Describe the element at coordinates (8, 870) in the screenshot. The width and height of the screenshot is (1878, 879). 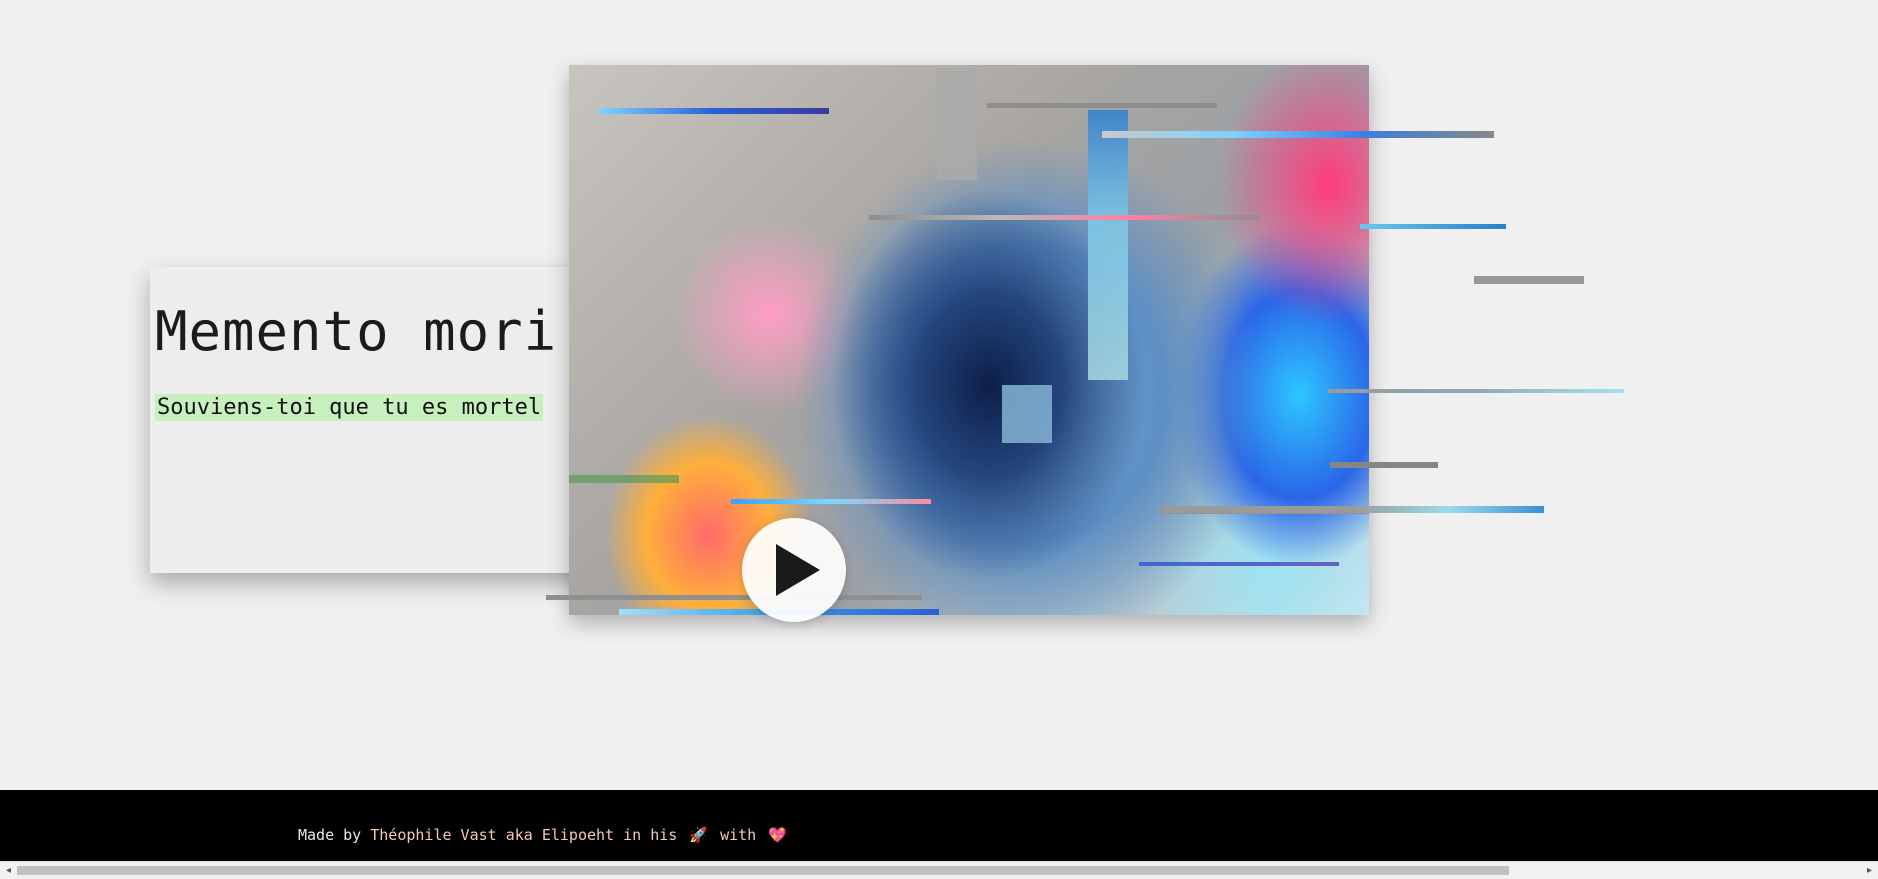
I see `scroll-left-arrow-icon: ◂` at that location.